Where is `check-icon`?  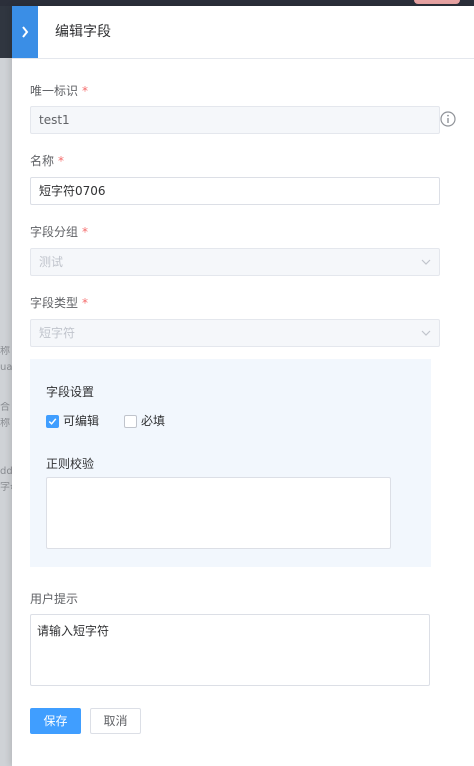
check-icon is located at coordinates (52, 421).